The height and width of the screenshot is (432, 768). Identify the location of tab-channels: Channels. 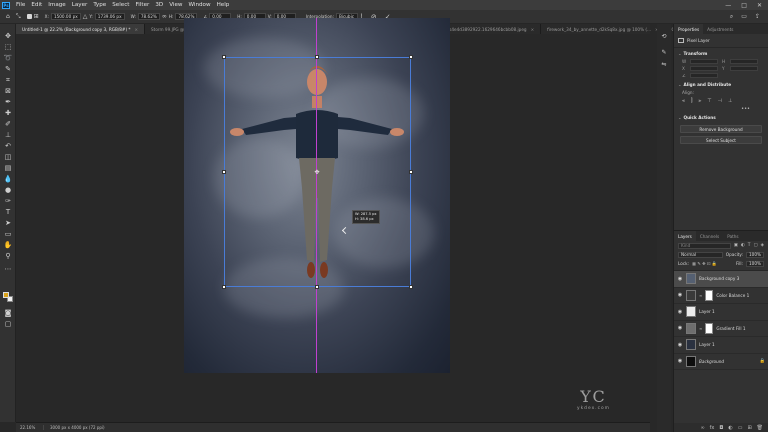
(709, 236).